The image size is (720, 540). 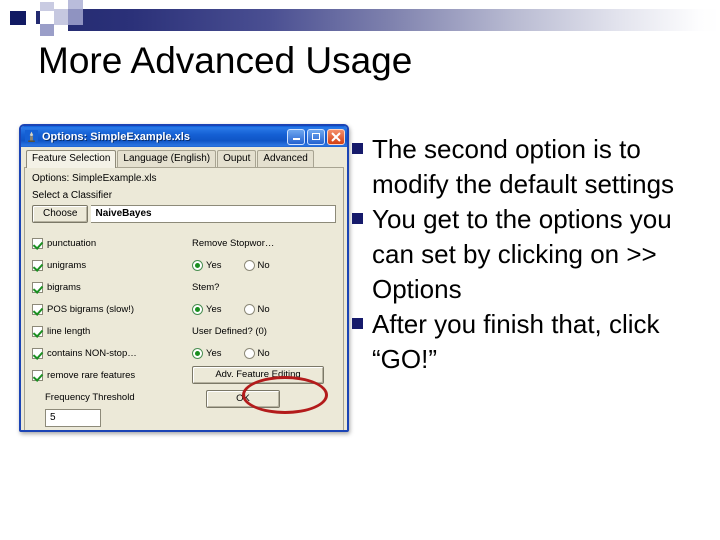 I want to click on app-icon, so click(x=31, y=136).